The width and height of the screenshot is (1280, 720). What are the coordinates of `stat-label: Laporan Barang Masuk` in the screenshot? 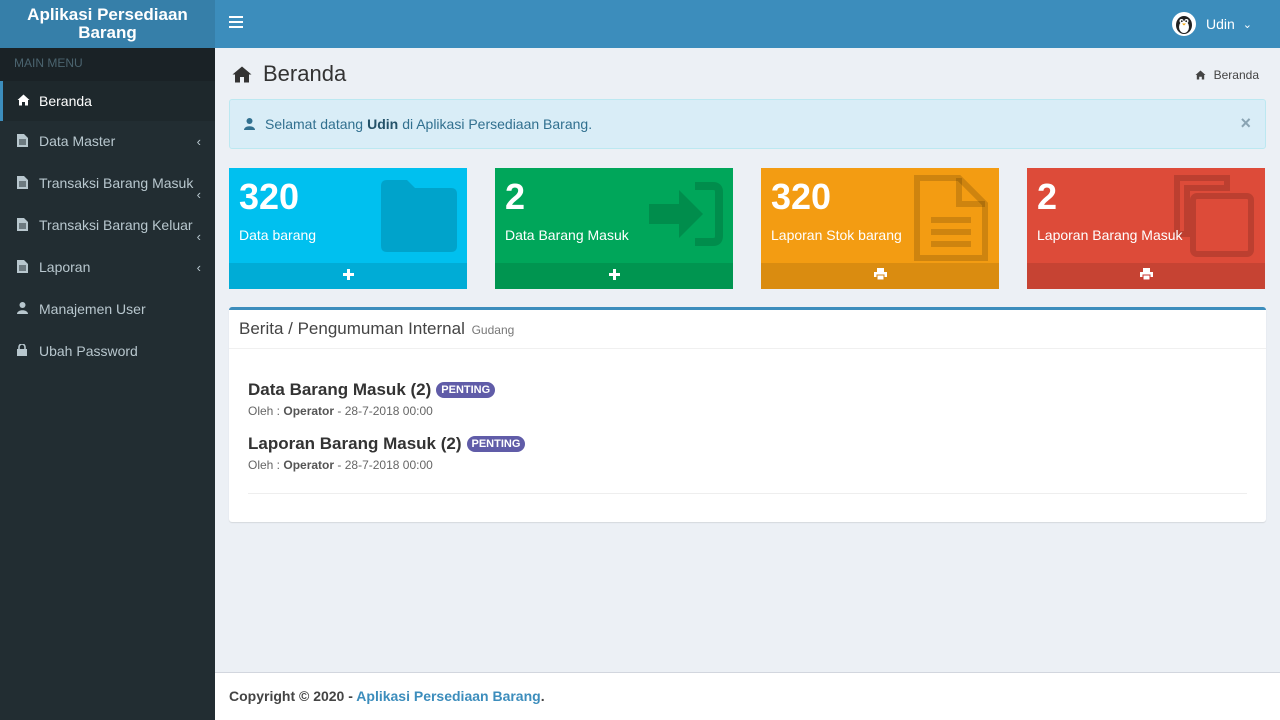 It's located at (1110, 235).